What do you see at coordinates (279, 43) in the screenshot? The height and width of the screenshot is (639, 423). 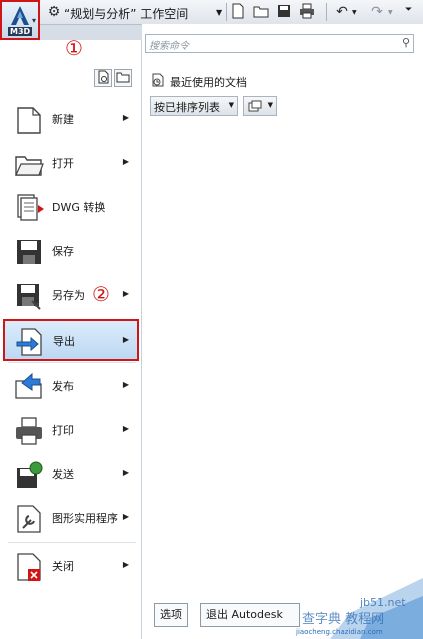 I see `search-input: 搜索命令 ⚲` at bounding box center [279, 43].